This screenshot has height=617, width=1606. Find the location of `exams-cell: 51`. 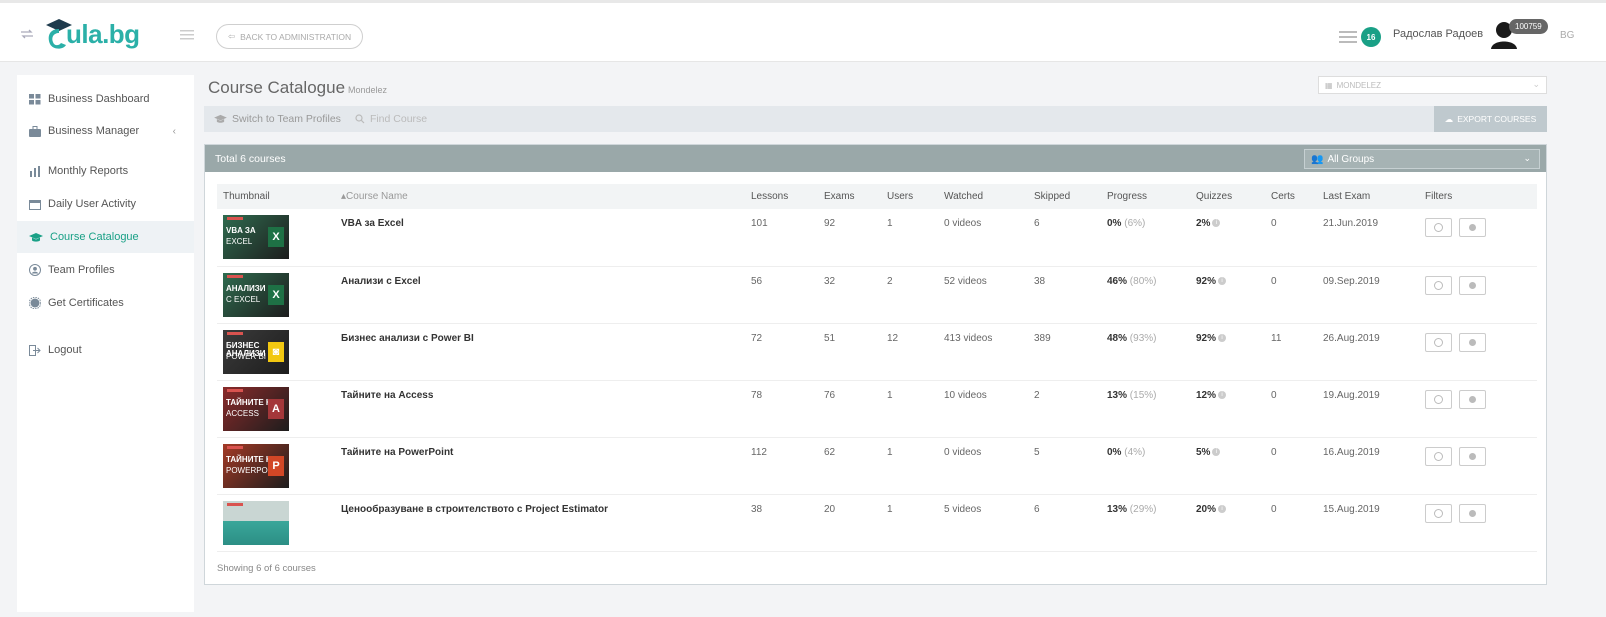

exams-cell: 51 is located at coordinates (849, 352).